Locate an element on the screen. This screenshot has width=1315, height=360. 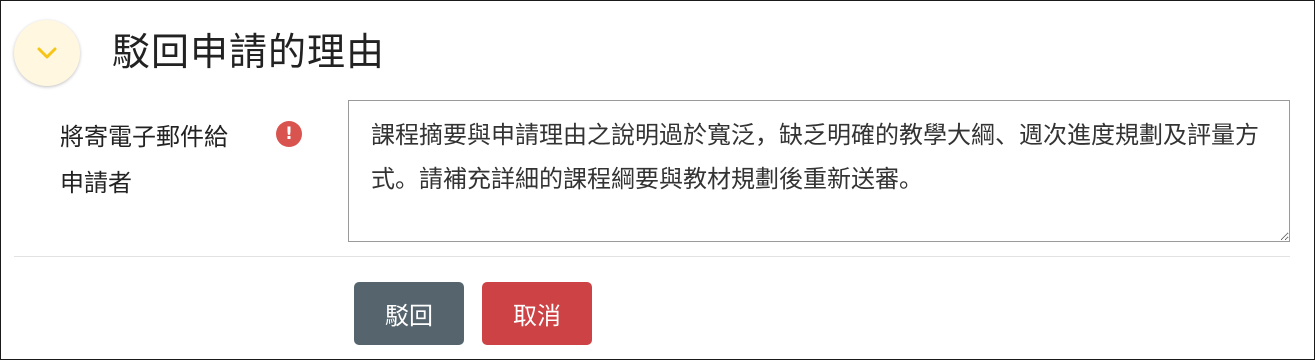
email-notice-label-line1: 將寄電子郵件給 is located at coordinates (144, 137).